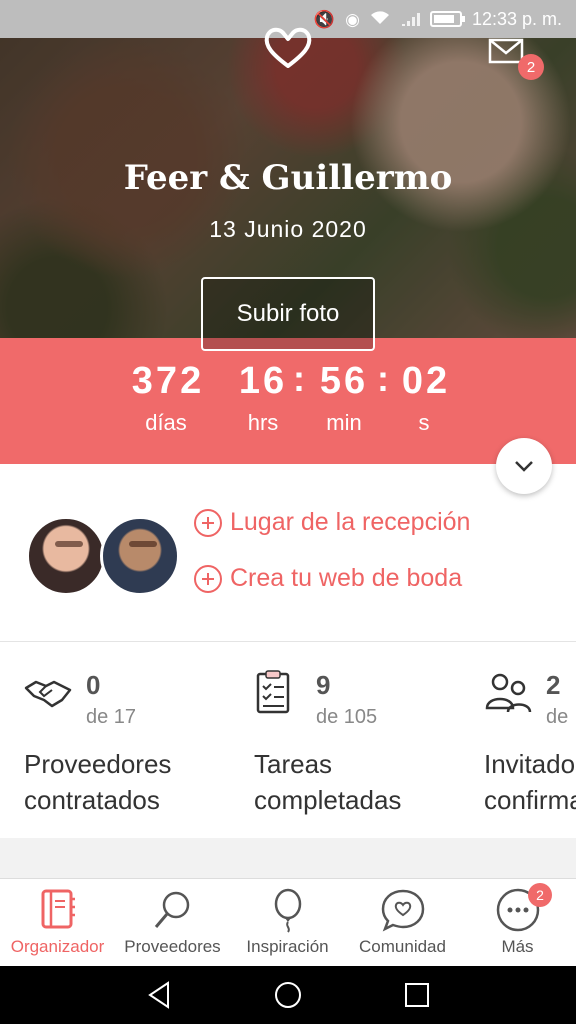 The image size is (576, 1024). What do you see at coordinates (293, 764) in the screenshot?
I see `stat-title-line1: Tareas` at bounding box center [293, 764].